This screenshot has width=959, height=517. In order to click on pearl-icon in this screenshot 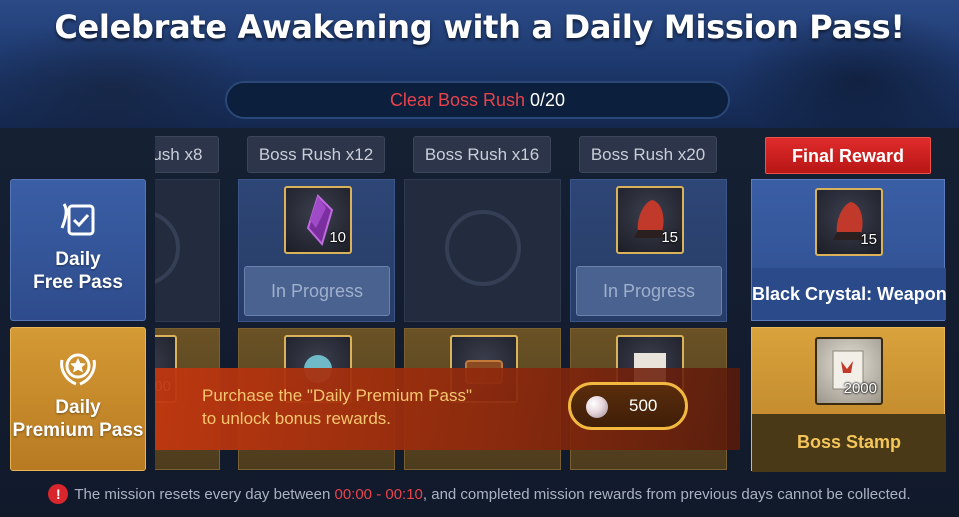, I will do `click(597, 407)`.